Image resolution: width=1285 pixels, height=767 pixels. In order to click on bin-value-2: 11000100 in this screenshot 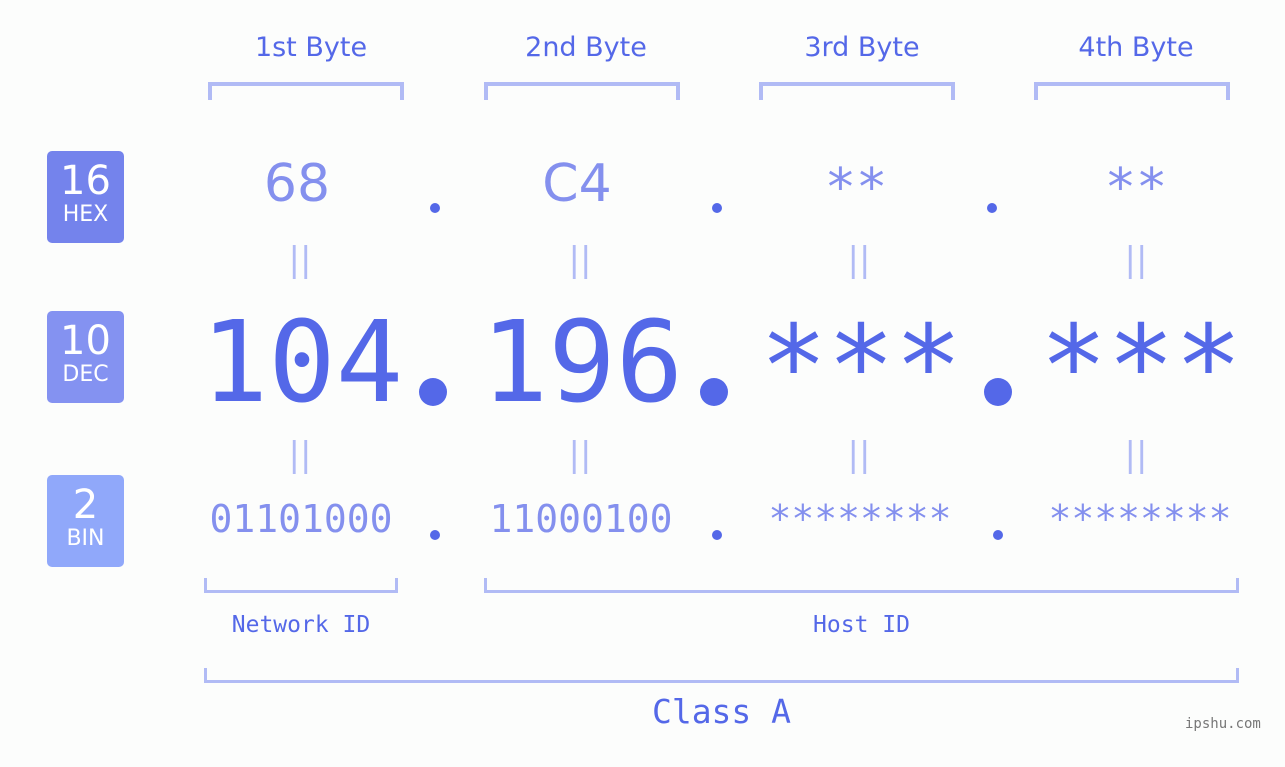, I will do `click(581, 519)`.